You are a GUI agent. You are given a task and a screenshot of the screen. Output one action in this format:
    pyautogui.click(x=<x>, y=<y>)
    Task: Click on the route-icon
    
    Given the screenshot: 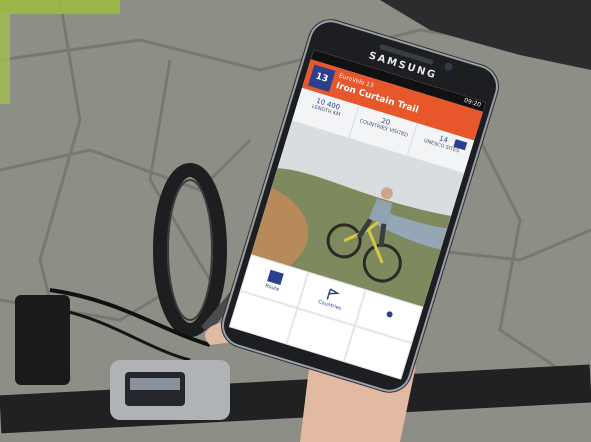 What is the action you would take?
    pyautogui.click(x=275, y=277)
    